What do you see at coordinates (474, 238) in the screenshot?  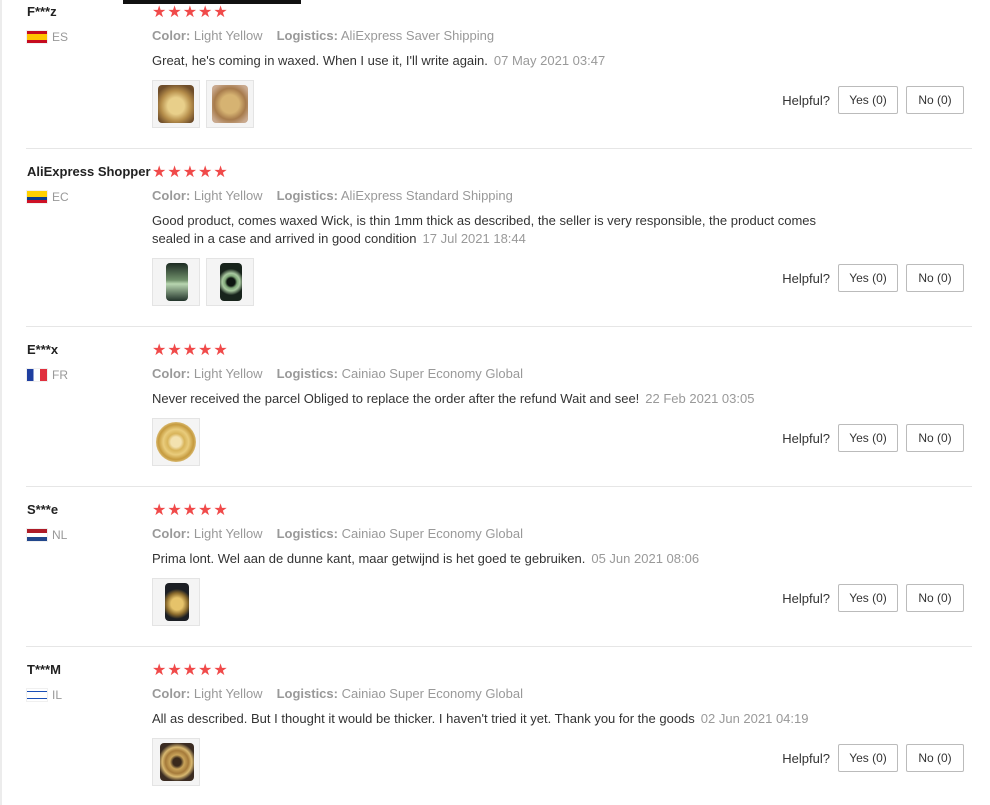 I see `review-date: 17 Jul 2021 18:44` at bounding box center [474, 238].